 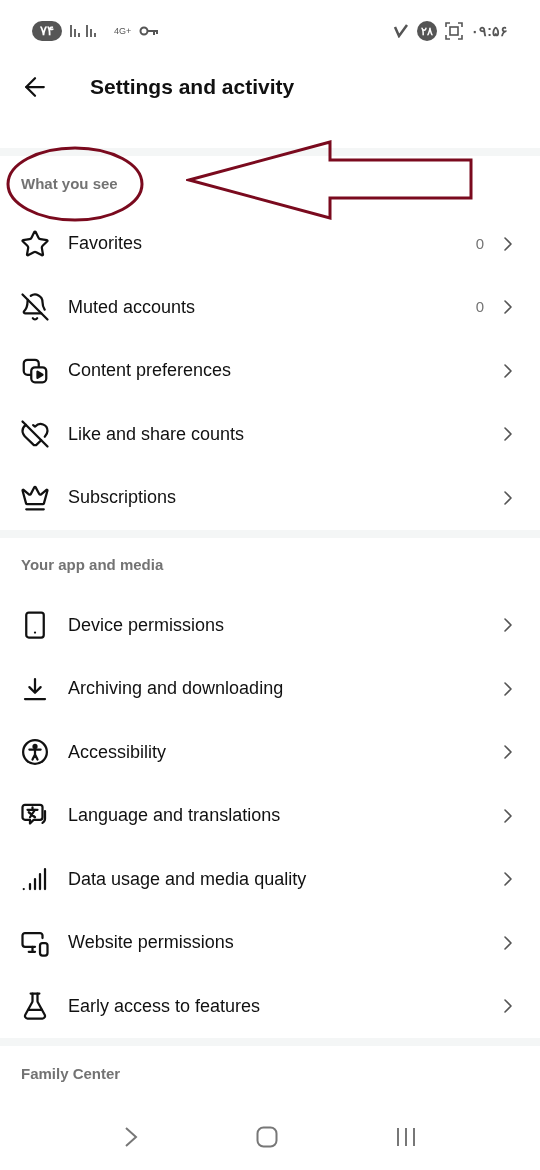 What do you see at coordinates (132, 307) in the screenshot?
I see `item-label: Muted accounts` at bounding box center [132, 307].